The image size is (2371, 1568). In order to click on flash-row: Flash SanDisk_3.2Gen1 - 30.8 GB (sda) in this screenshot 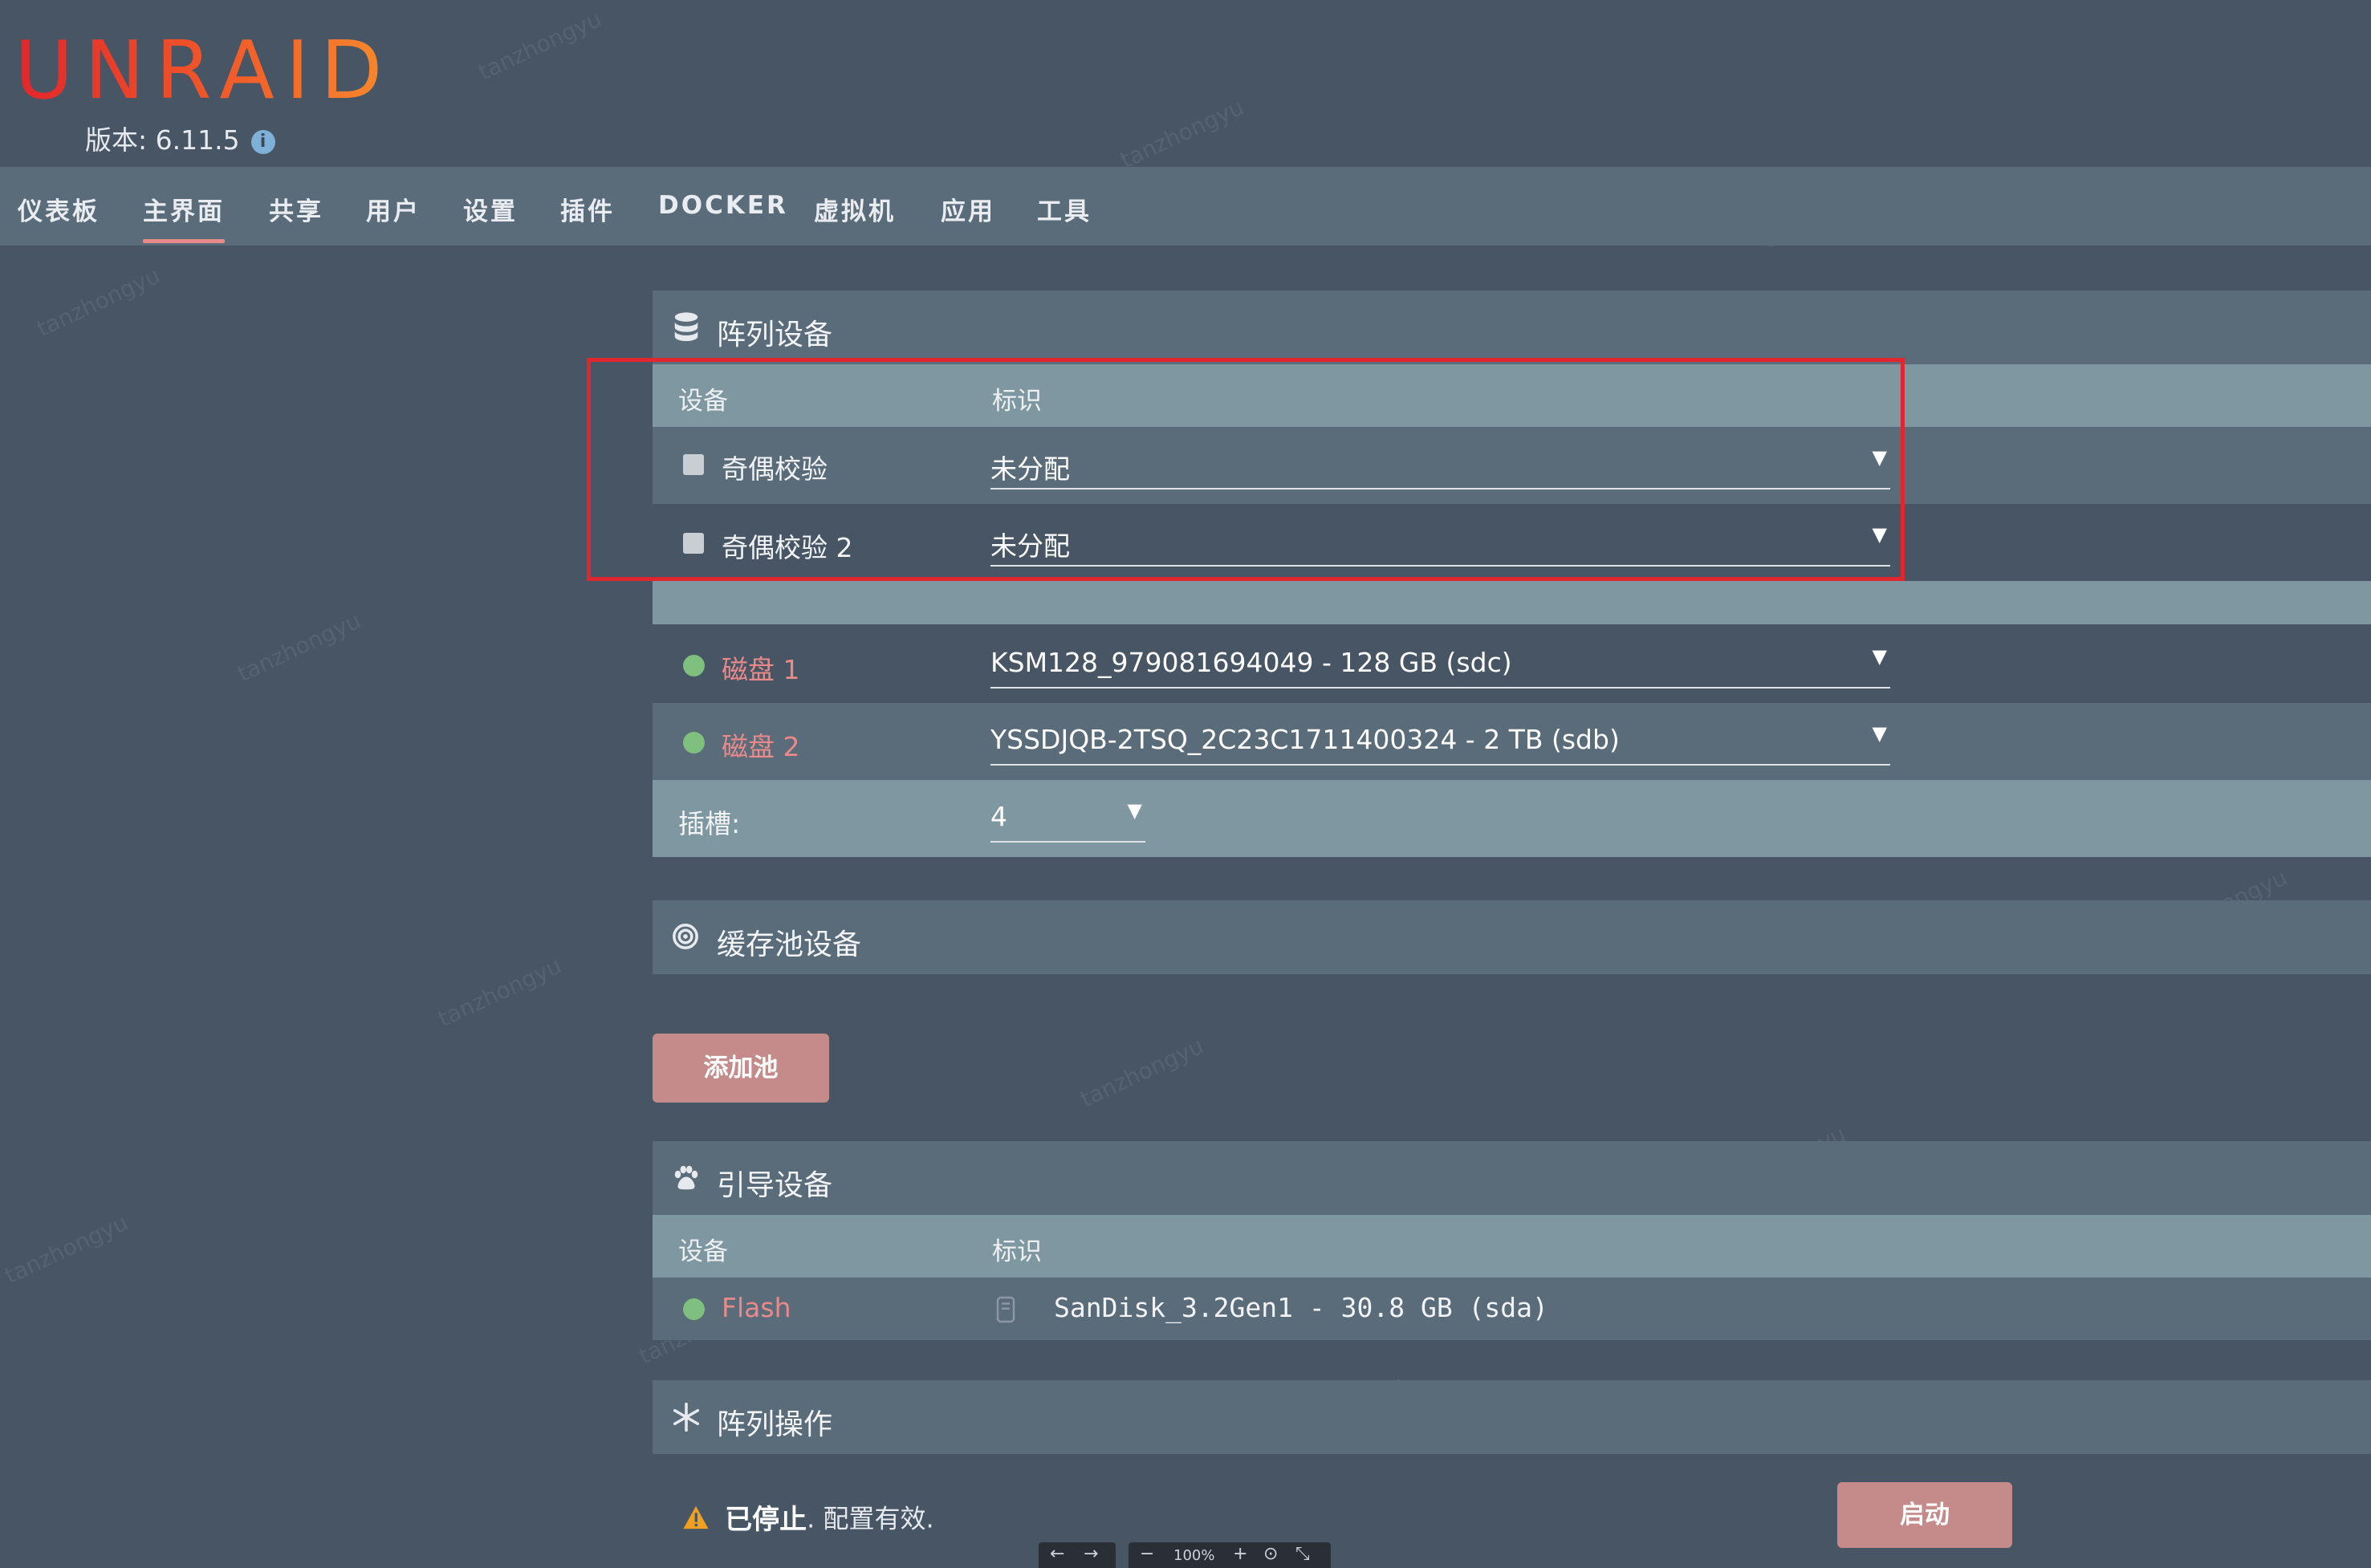, I will do `click(1512, 1309)`.